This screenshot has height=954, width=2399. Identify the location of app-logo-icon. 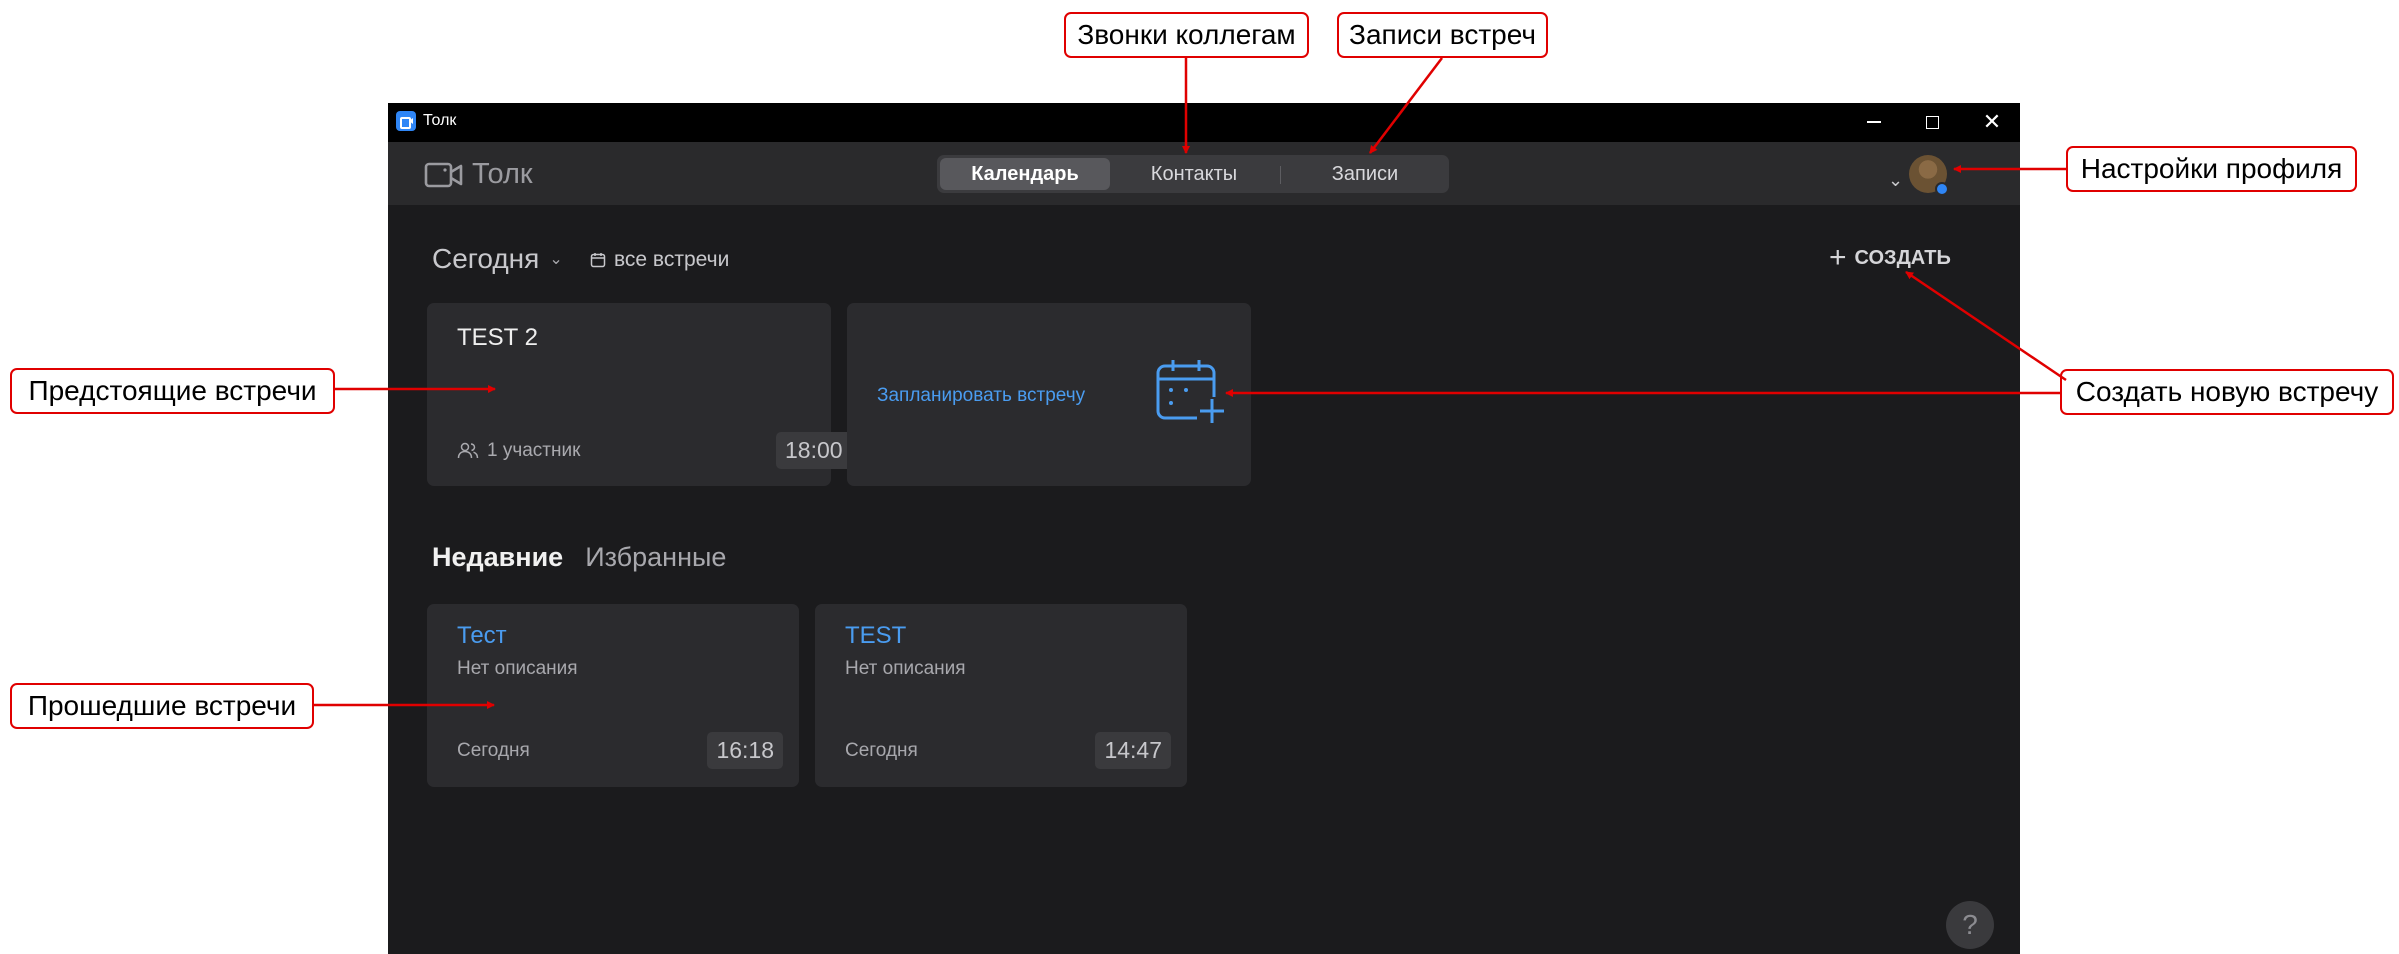
(406, 121).